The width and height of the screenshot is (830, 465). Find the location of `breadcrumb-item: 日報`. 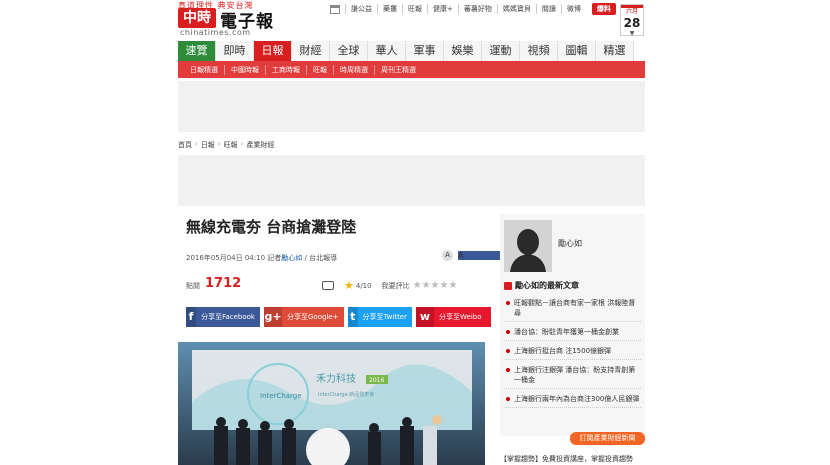

breadcrumb-item: 日報 is located at coordinates (208, 145).